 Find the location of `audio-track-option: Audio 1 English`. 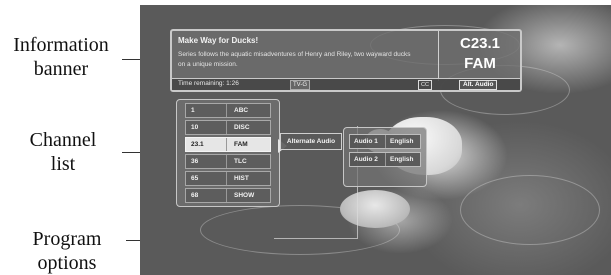

audio-track-option: Audio 1 English is located at coordinates (385, 141).